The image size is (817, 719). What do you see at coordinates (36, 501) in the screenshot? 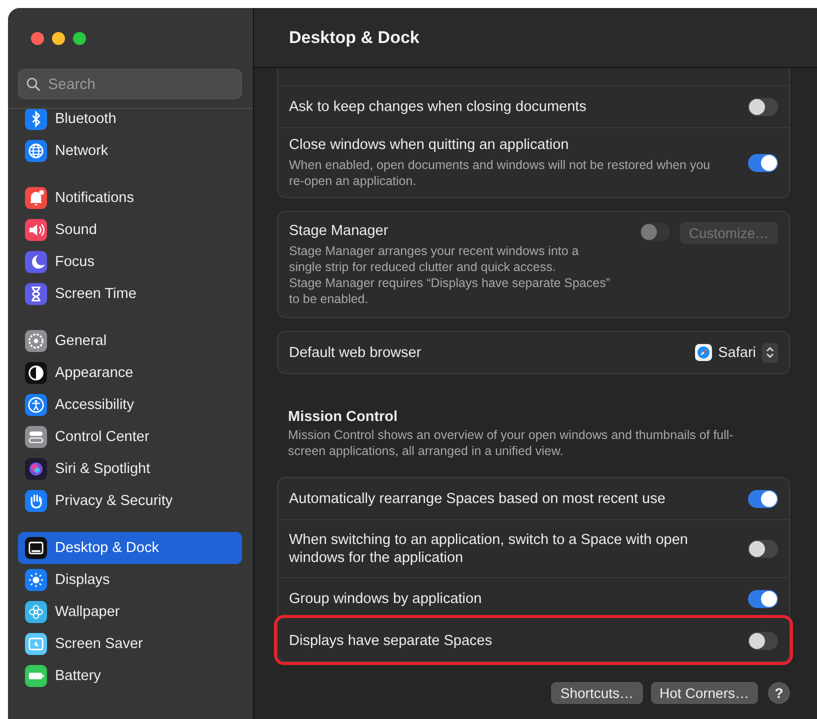
I see `hand-icon` at bounding box center [36, 501].